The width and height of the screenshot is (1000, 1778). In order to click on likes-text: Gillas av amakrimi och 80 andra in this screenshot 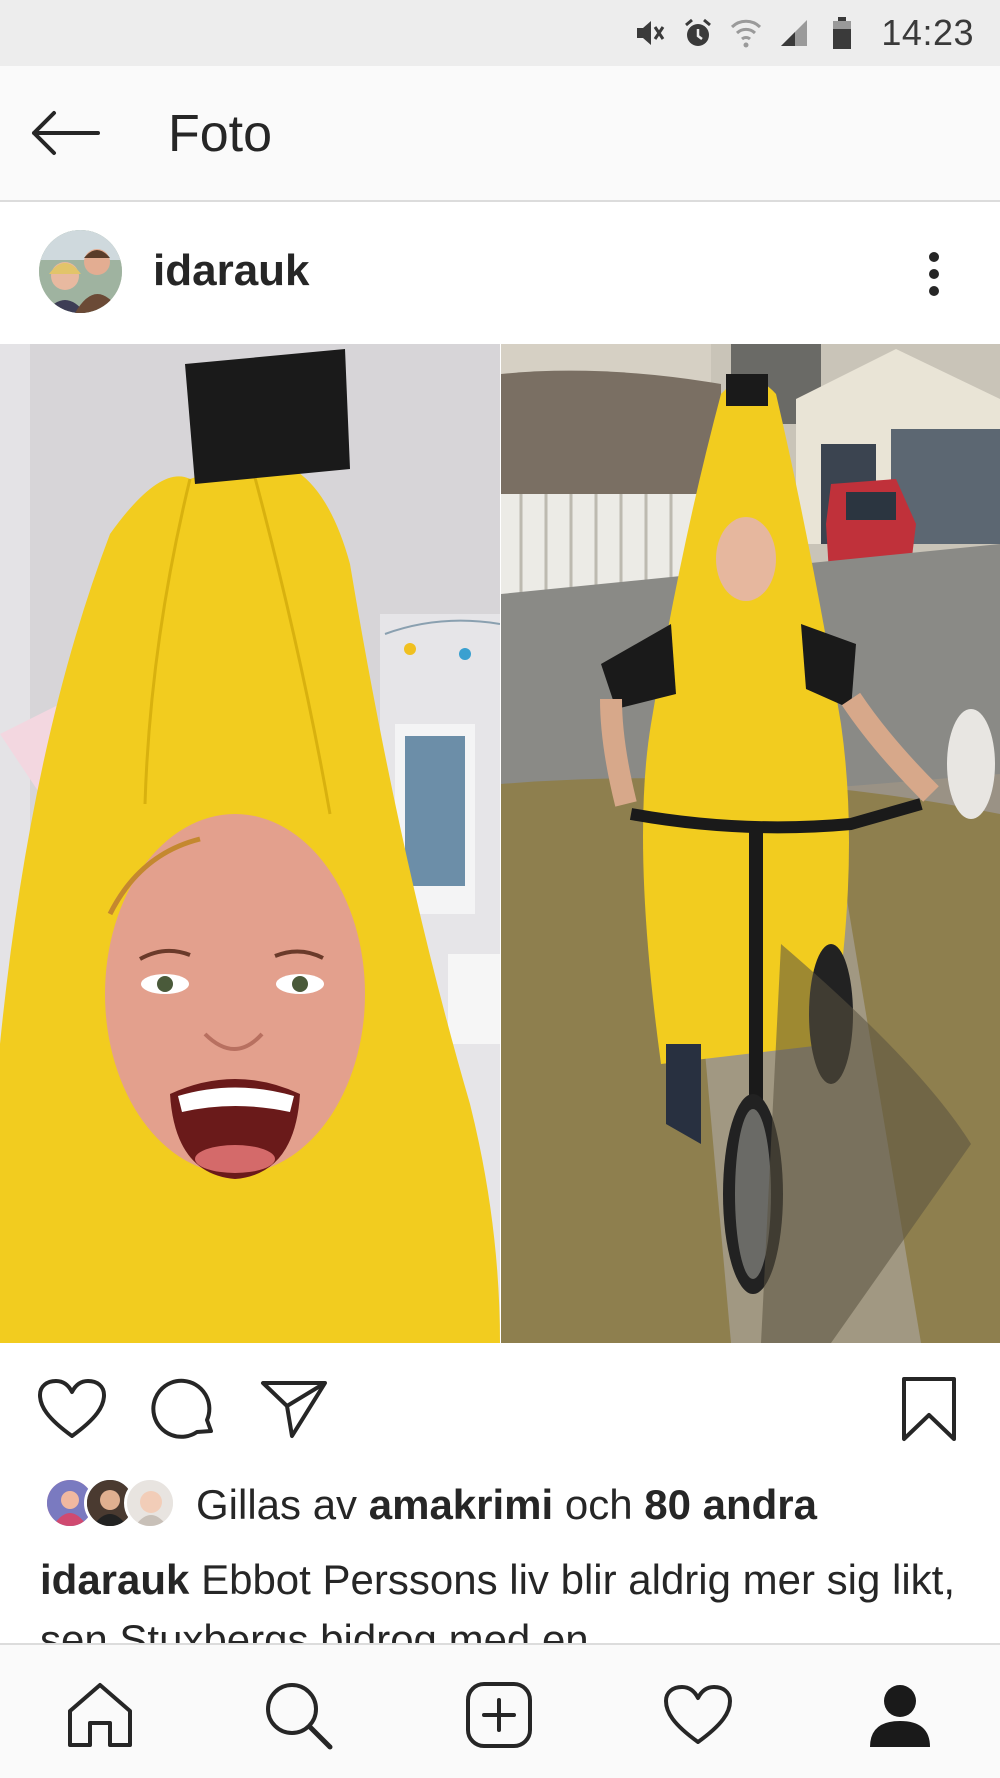, I will do `click(506, 1505)`.